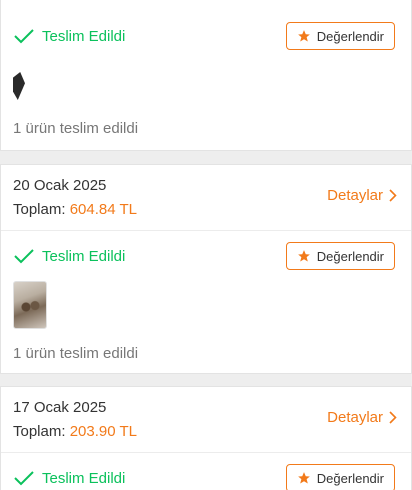 The width and height of the screenshot is (412, 490). I want to click on order-header: 17 Ocak 2025 Toplam: 203.90 TL Detaylar, so click(206, 420).